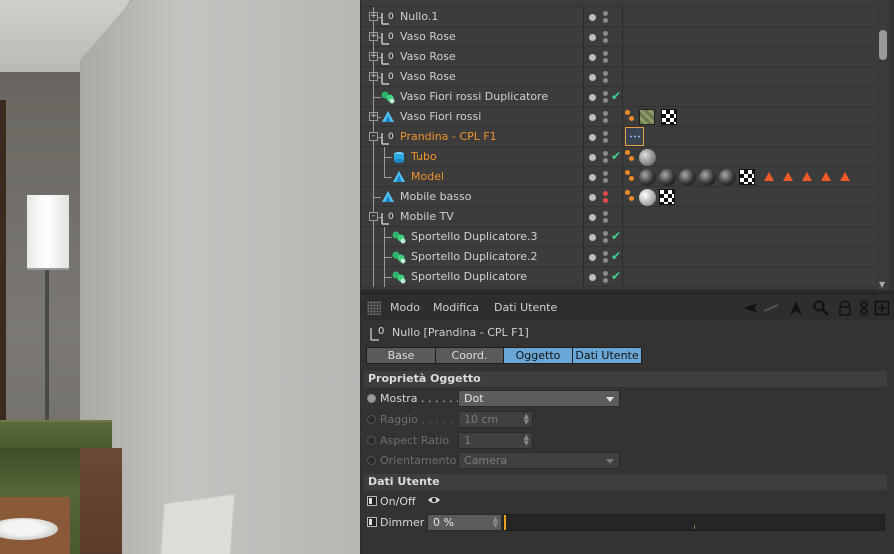 This screenshot has width=894, height=554. Describe the element at coordinates (525, 307) in the screenshot. I see `menu-dati-utente: Dati Utente` at that location.